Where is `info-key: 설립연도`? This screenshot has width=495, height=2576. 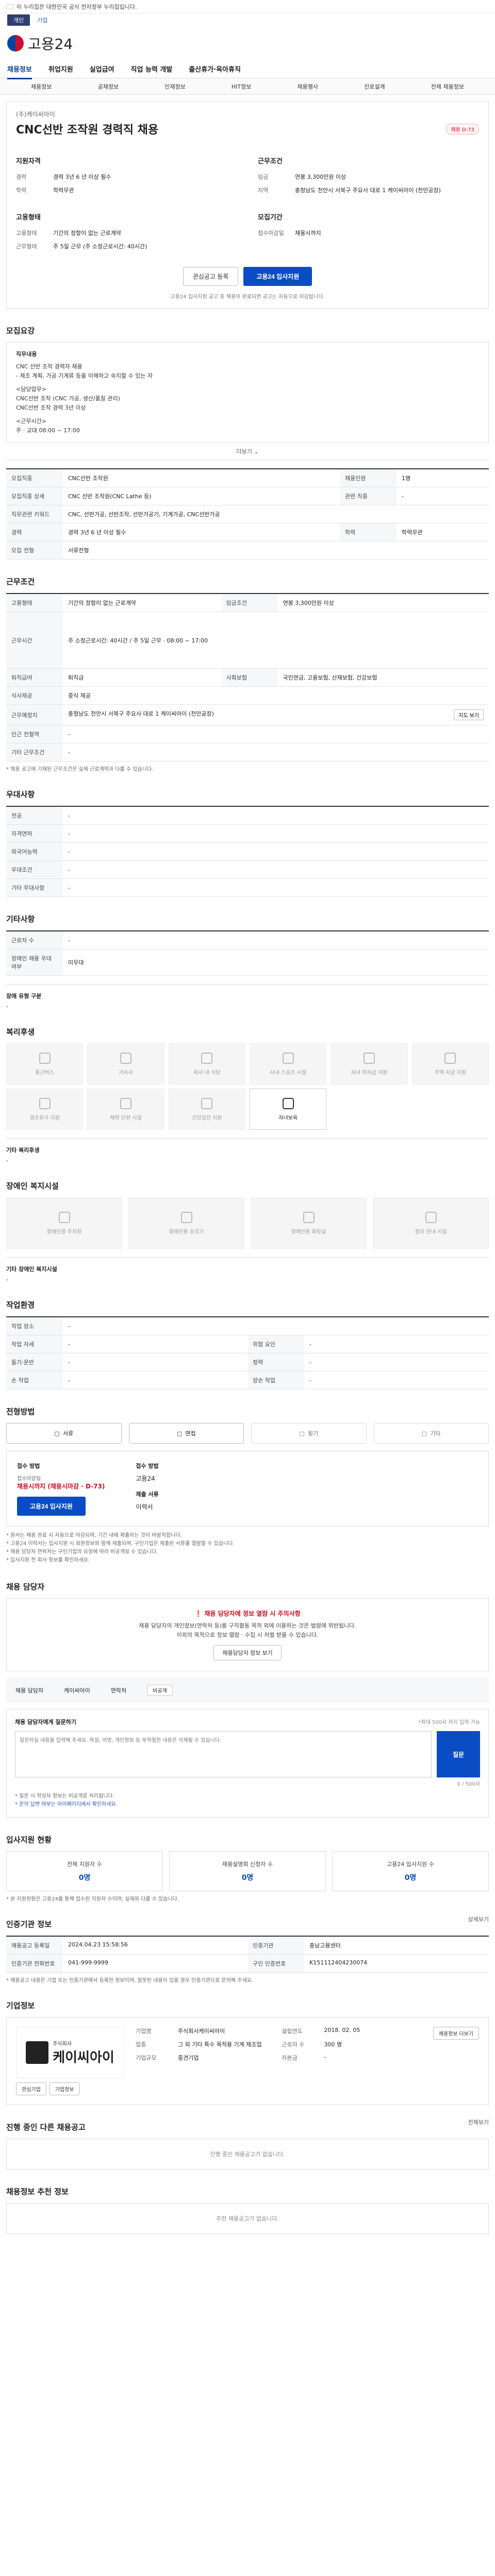 info-key: 설립연도 is located at coordinates (292, 2031).